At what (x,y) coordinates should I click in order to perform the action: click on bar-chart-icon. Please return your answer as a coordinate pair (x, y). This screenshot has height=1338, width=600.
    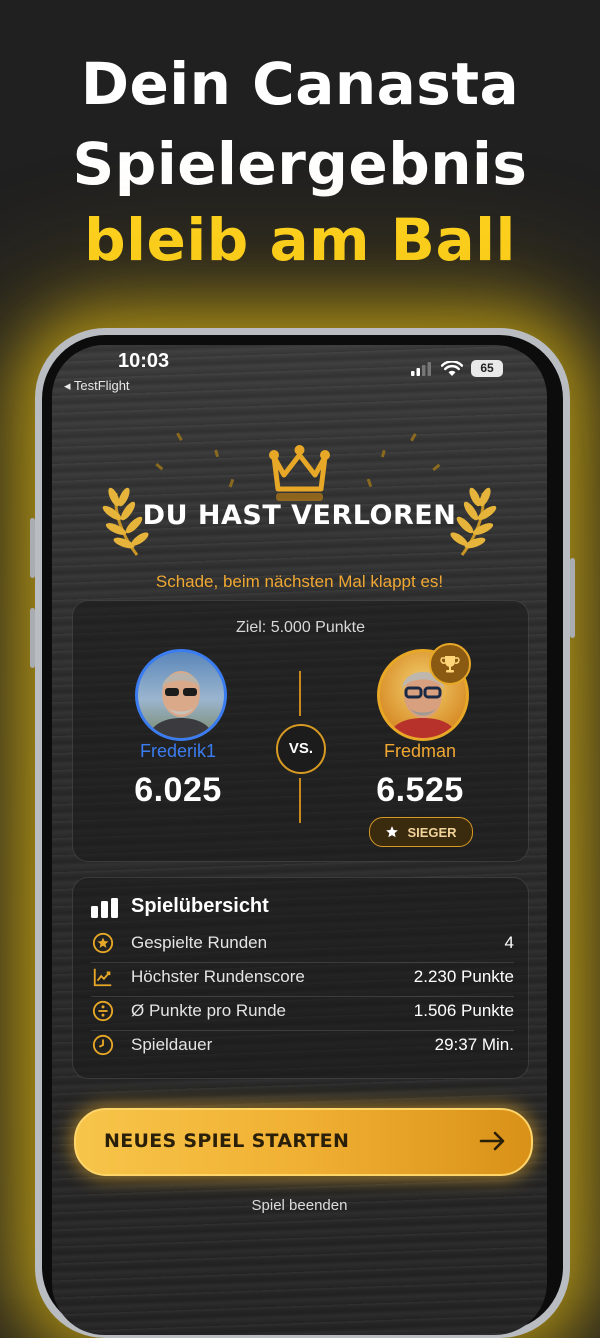
    Looking at the image, I should click on (104, 908).